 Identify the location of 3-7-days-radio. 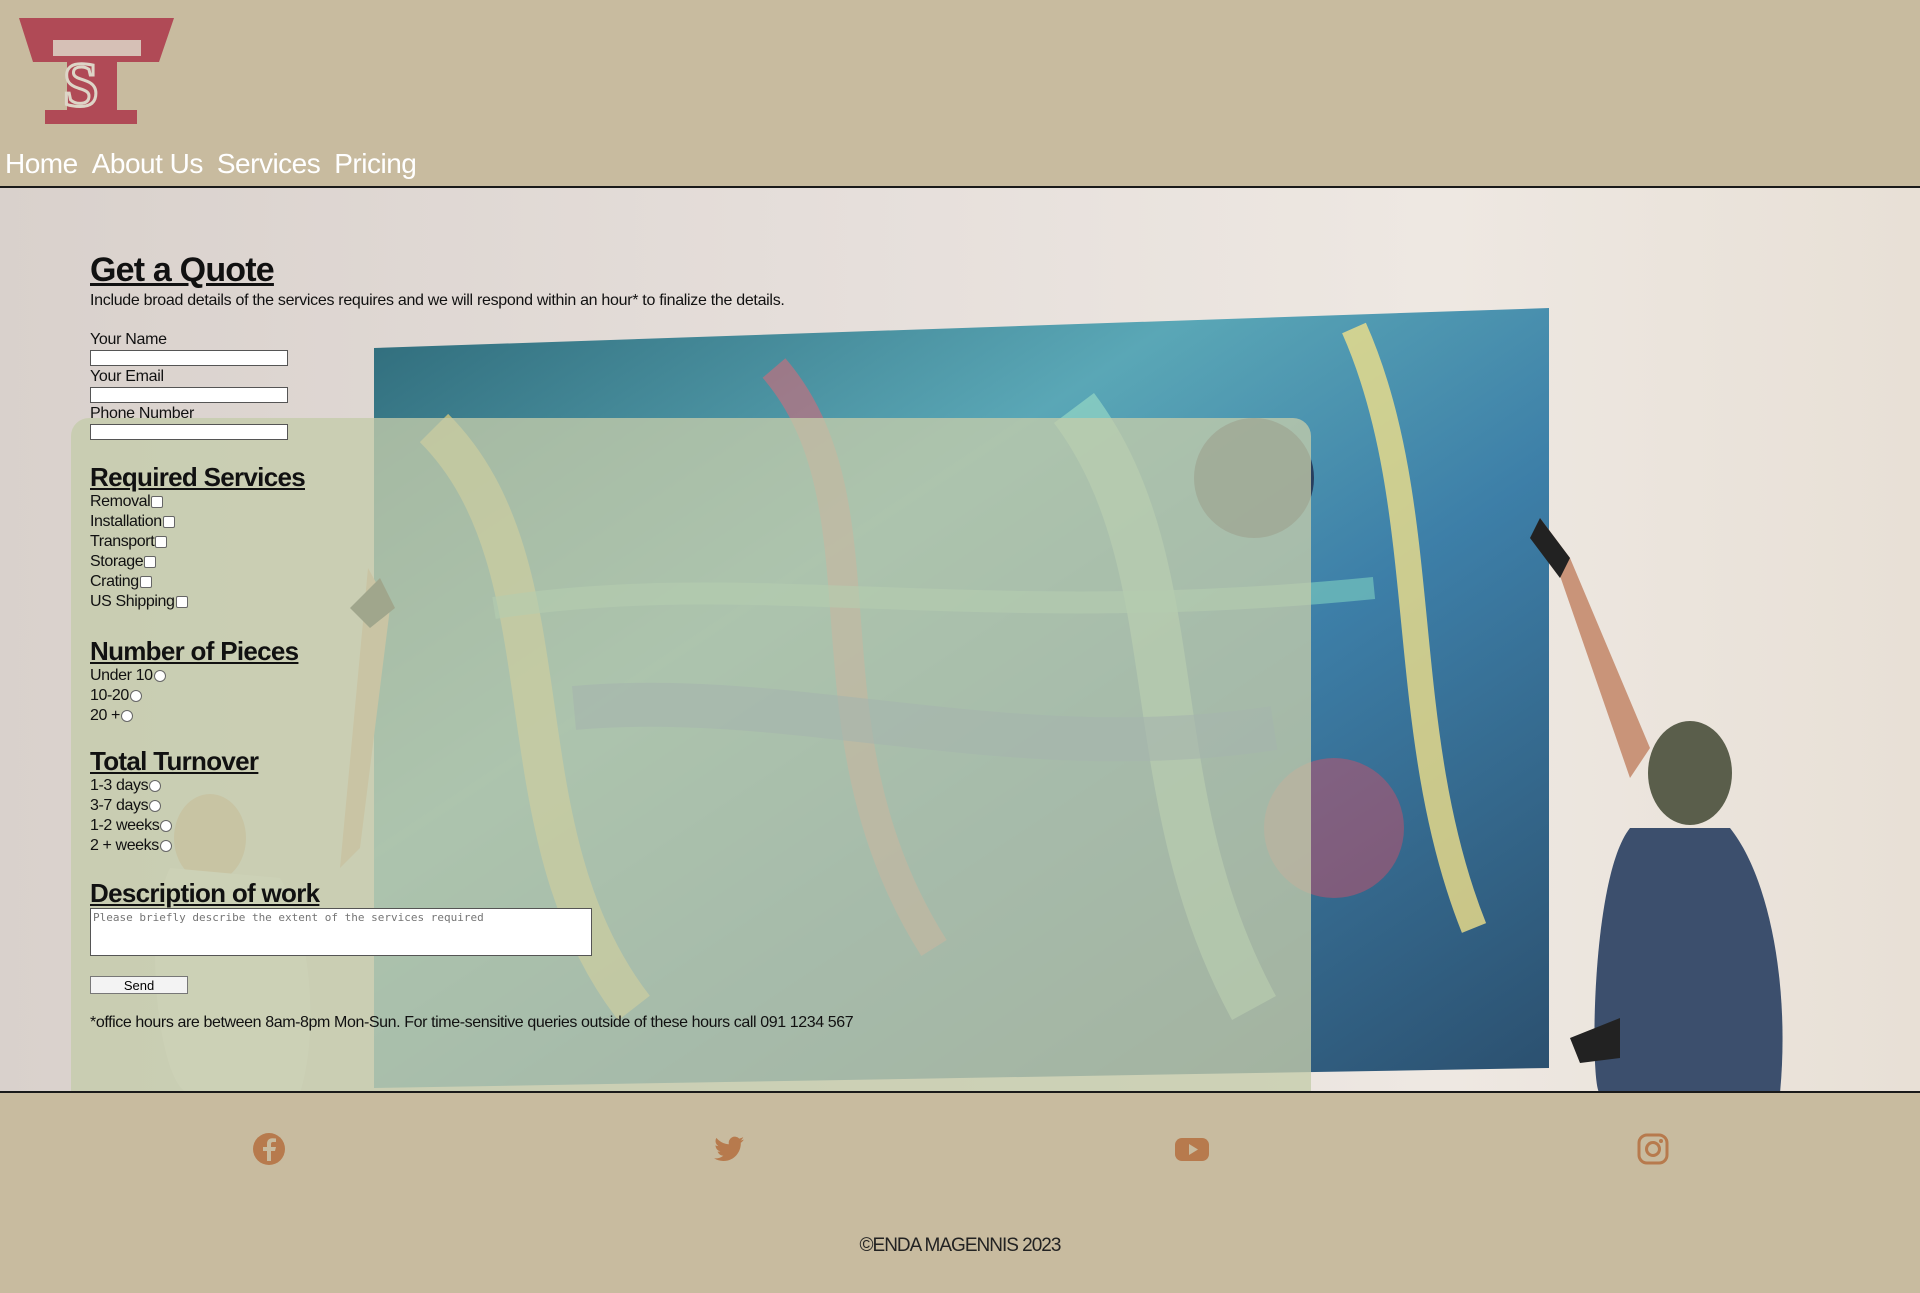
(155, 806).